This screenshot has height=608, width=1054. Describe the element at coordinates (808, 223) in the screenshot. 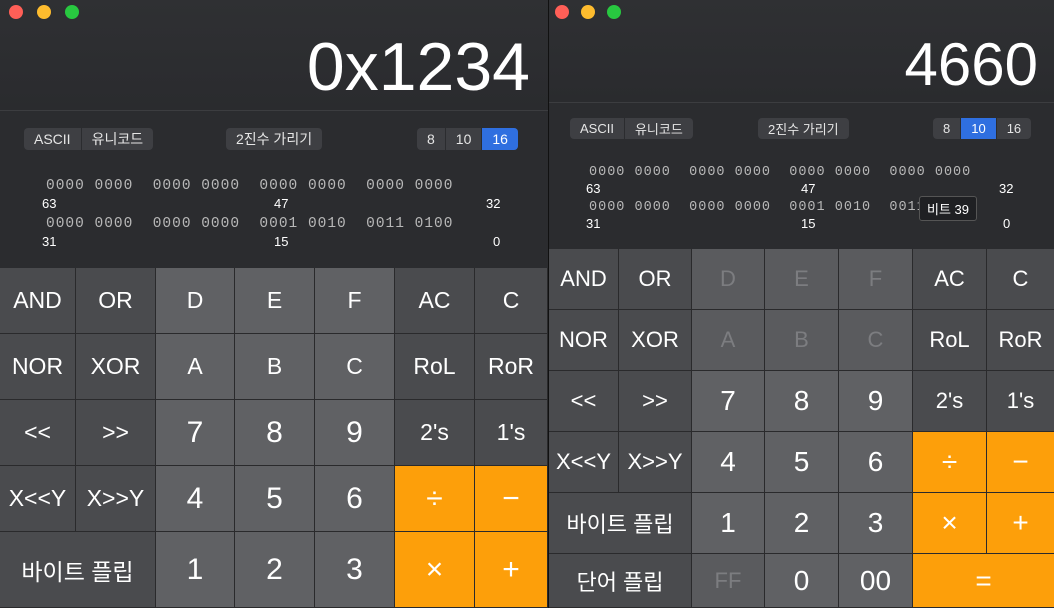

I see `bit-label-15: 15` at that location.